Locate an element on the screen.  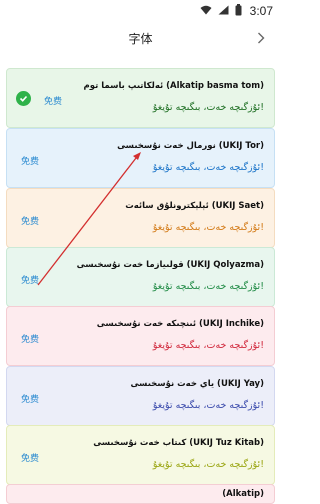
check-icon is located at coordinates (23, 98).